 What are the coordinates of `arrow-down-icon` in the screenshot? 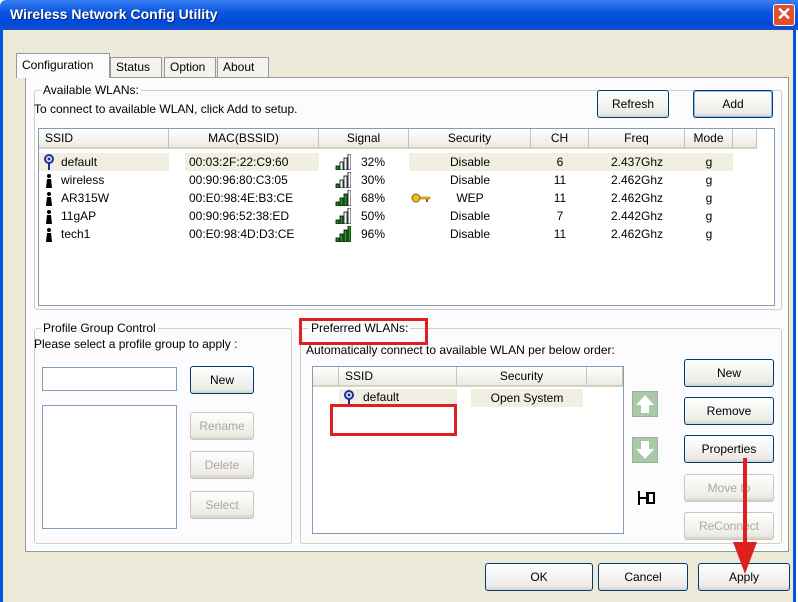 It's located at (645, 450).